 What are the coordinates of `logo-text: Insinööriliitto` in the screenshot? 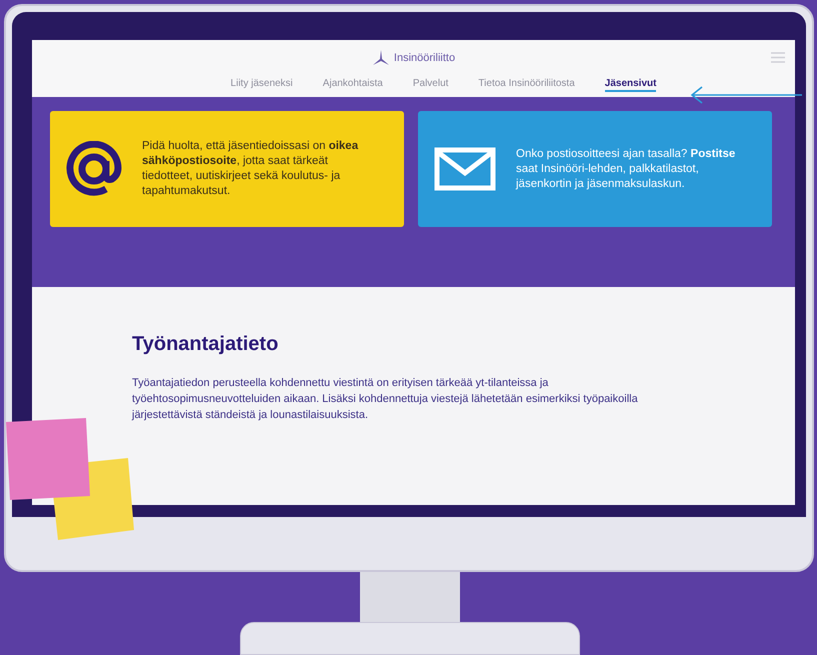 It's located at (425, 58).